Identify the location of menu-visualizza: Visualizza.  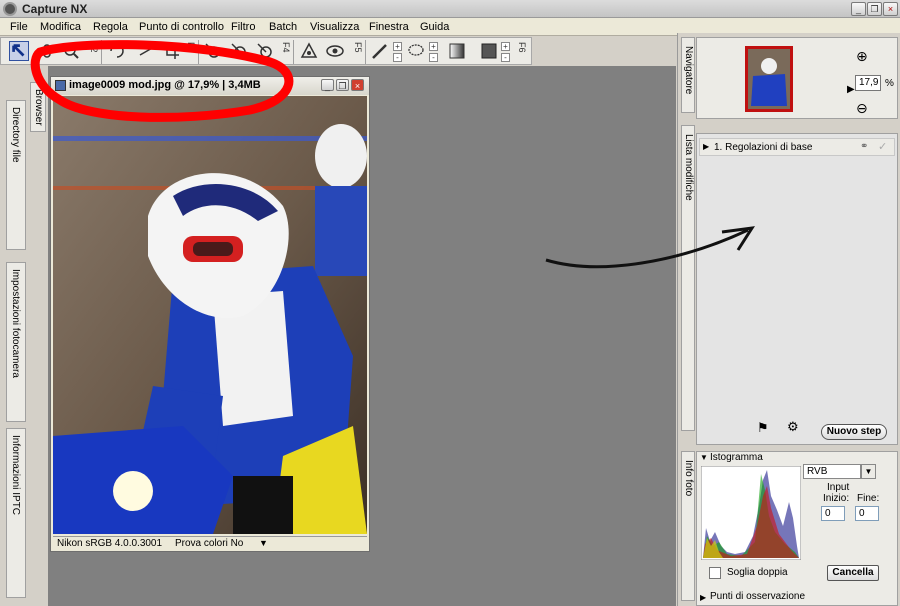
(334, 27).